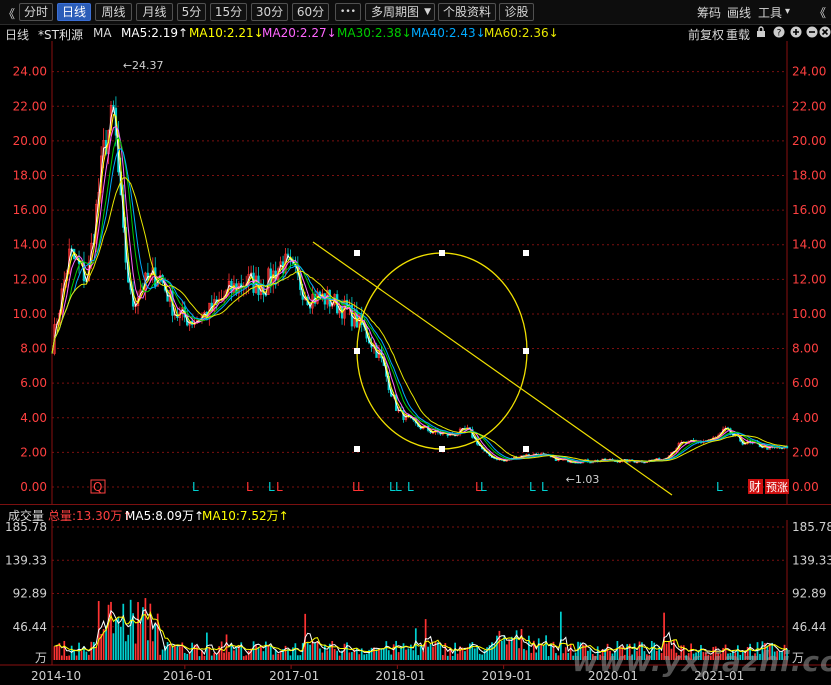  Describe the element at coordinates (415, 513) in the screenshot. I see `volume-info-bar: 成交量 总量:13.30万↑ MA5:8.09万↑ MA10:7.52万↑` at that location.